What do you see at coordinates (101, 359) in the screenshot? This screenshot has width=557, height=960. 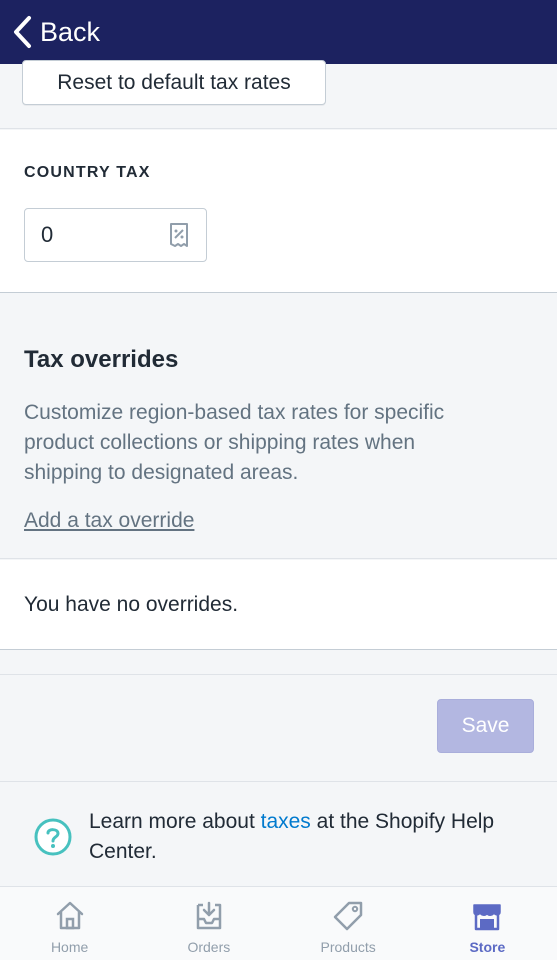 I see `tax-overrides-title: Tax overrides` at bounding box center [101, 359].